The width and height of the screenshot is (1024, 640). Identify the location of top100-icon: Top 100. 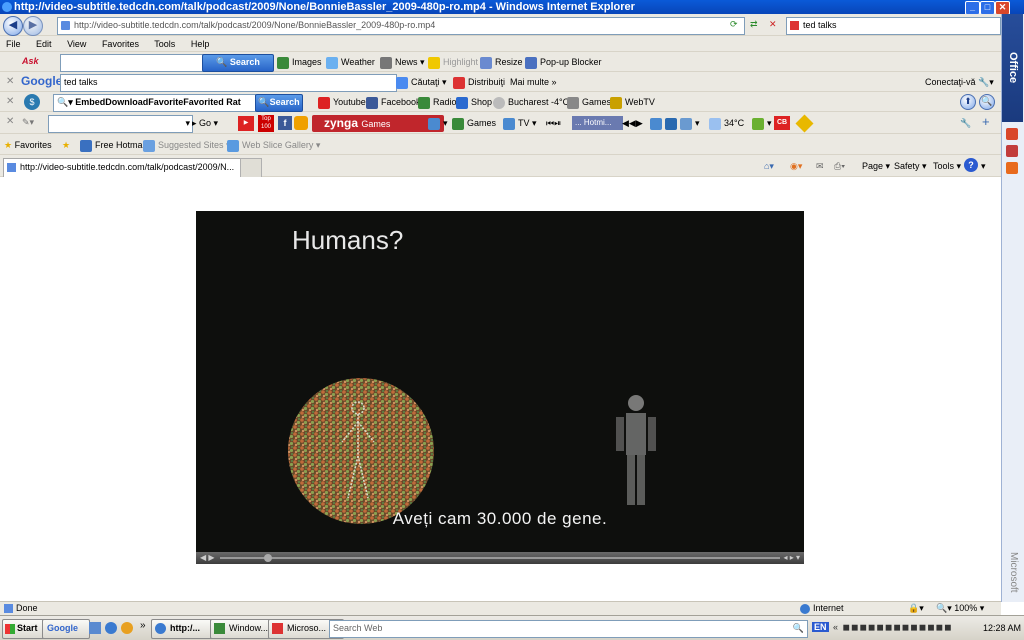
(266, 123).